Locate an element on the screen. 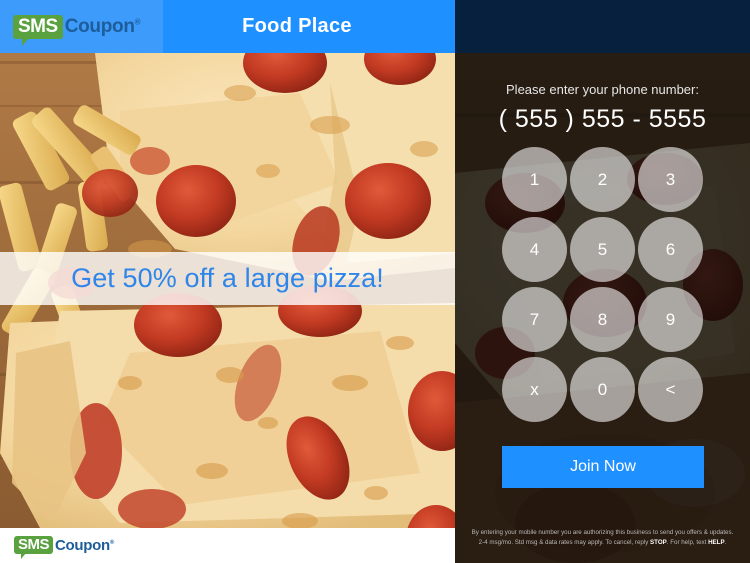 This screenshot has width=750, height=563. phone-prompt-label: Please enter your phone number: is located at coordinates (602, 89).